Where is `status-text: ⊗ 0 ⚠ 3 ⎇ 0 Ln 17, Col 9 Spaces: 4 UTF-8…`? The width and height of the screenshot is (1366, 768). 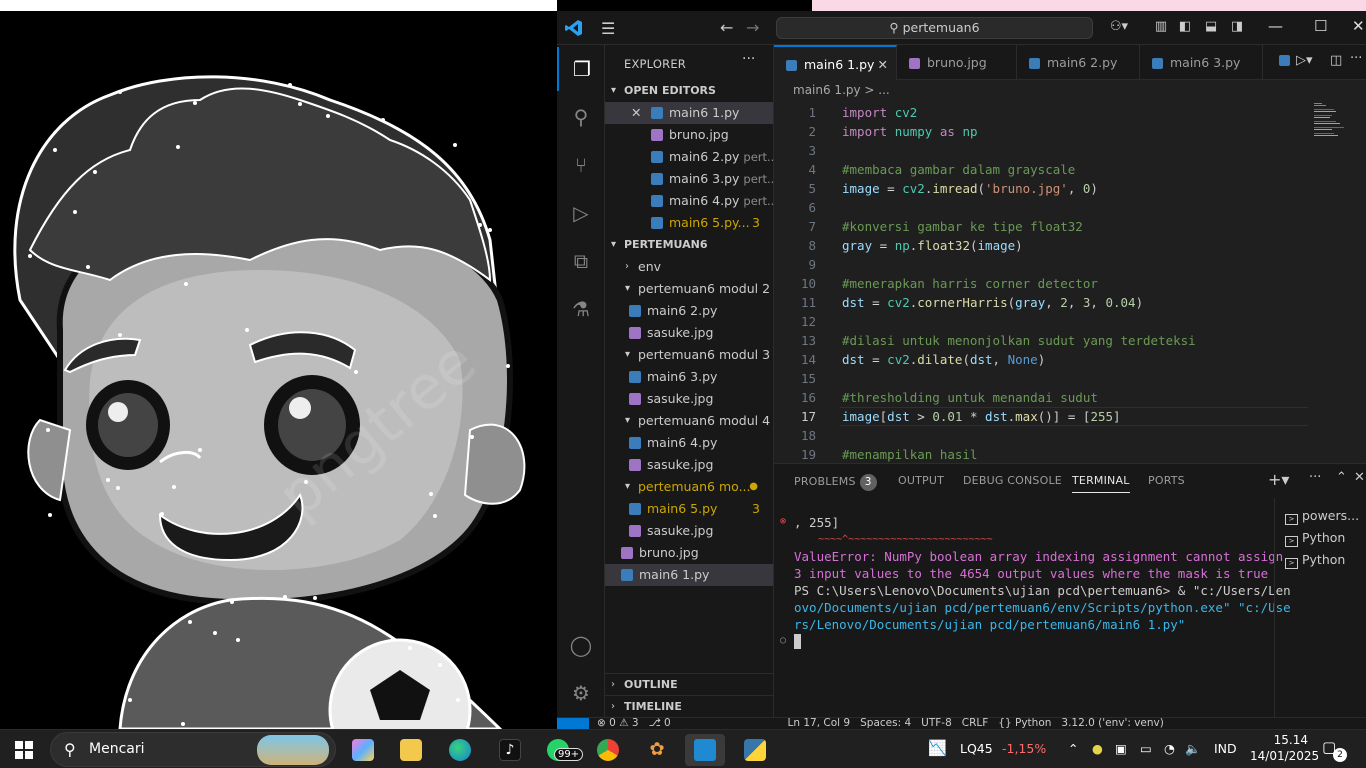
status-text: ⊗ 0 ⚠ 3 ⎇ 0 Ln 17, Col 9 Spaces: 4 UTF-8… is located at coordinates (880, 723).